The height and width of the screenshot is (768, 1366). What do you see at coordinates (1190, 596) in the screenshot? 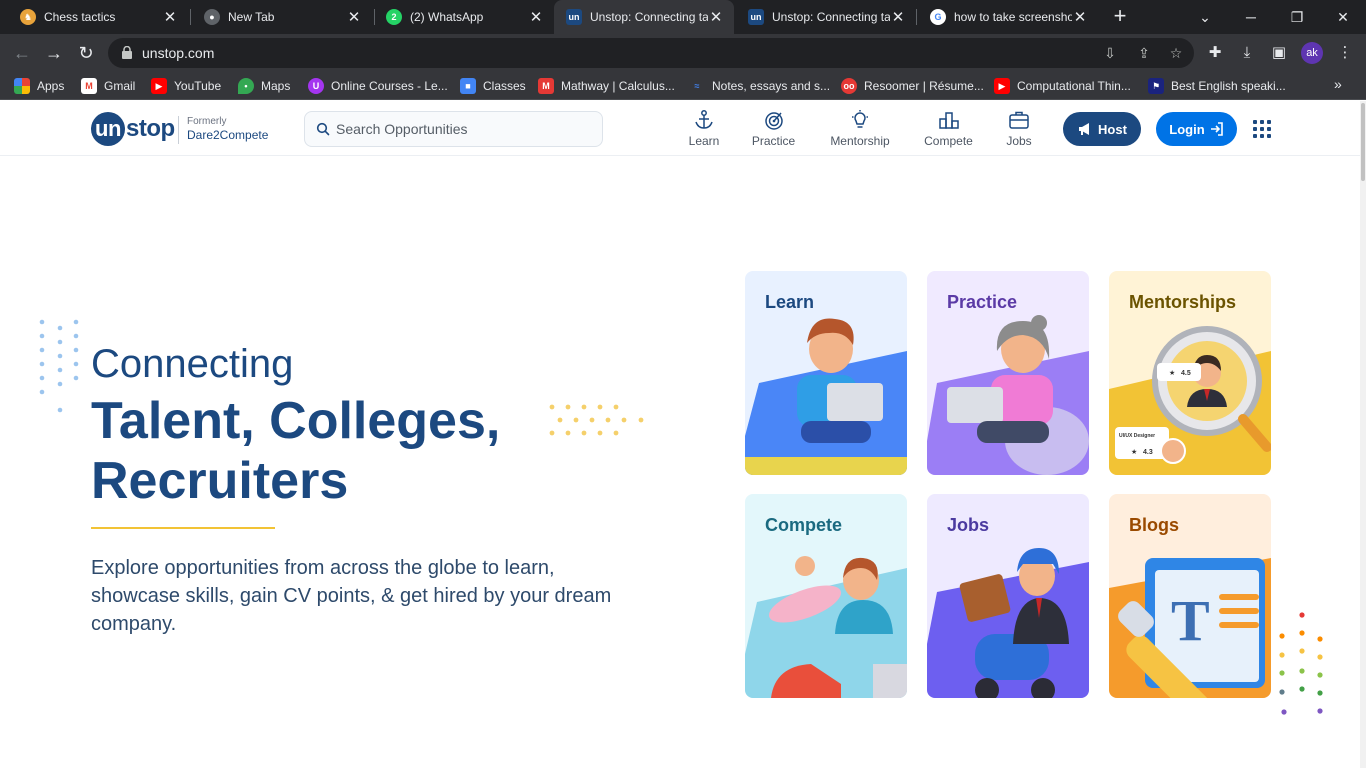
I see `card-blogs: T Blogs` at bounding box center [1190, 596].